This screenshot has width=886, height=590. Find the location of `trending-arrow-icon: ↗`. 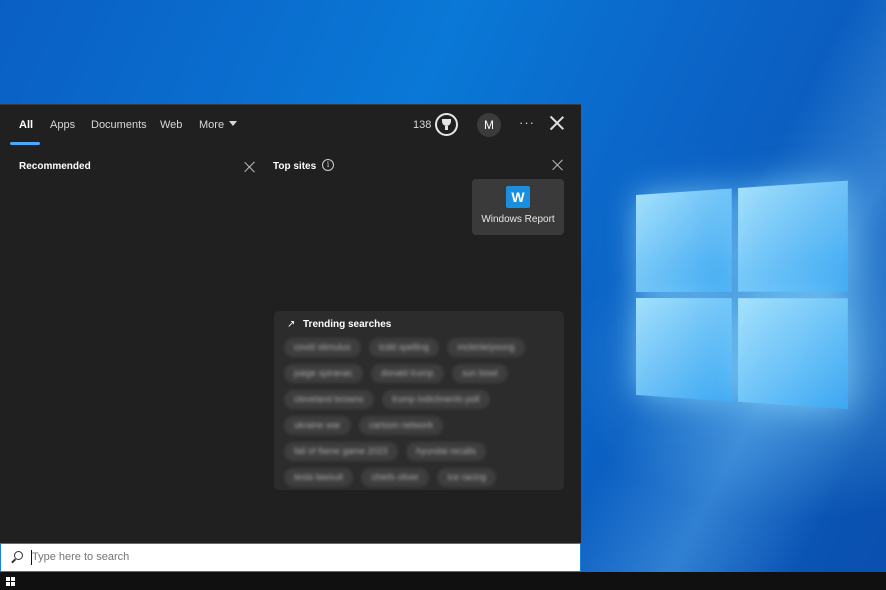

trending-arrow-icon: ↗ is located at coordinates (291, 324).